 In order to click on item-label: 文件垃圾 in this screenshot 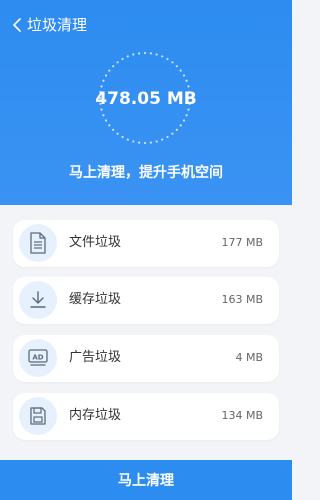, I will do `click(95, 242)`.